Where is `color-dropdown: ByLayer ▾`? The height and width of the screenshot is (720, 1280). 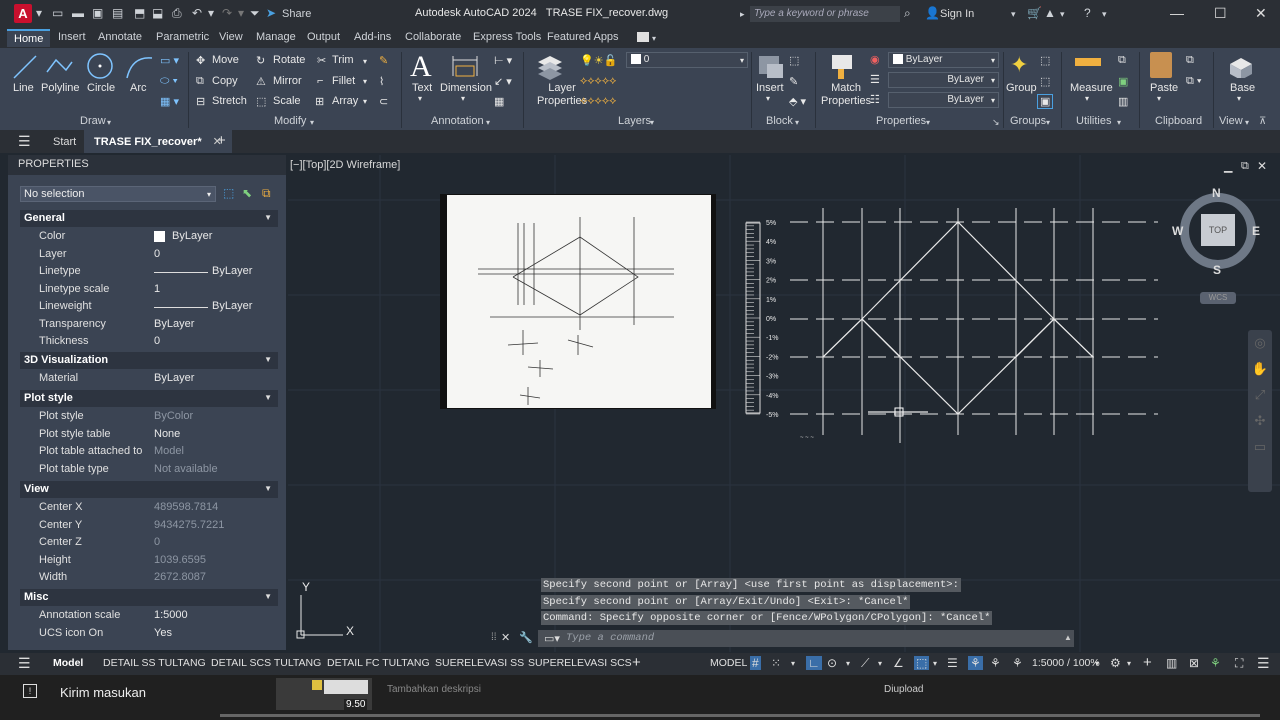
color-dropdown: ByLayer ▾ is located at coordinates (943, 60).